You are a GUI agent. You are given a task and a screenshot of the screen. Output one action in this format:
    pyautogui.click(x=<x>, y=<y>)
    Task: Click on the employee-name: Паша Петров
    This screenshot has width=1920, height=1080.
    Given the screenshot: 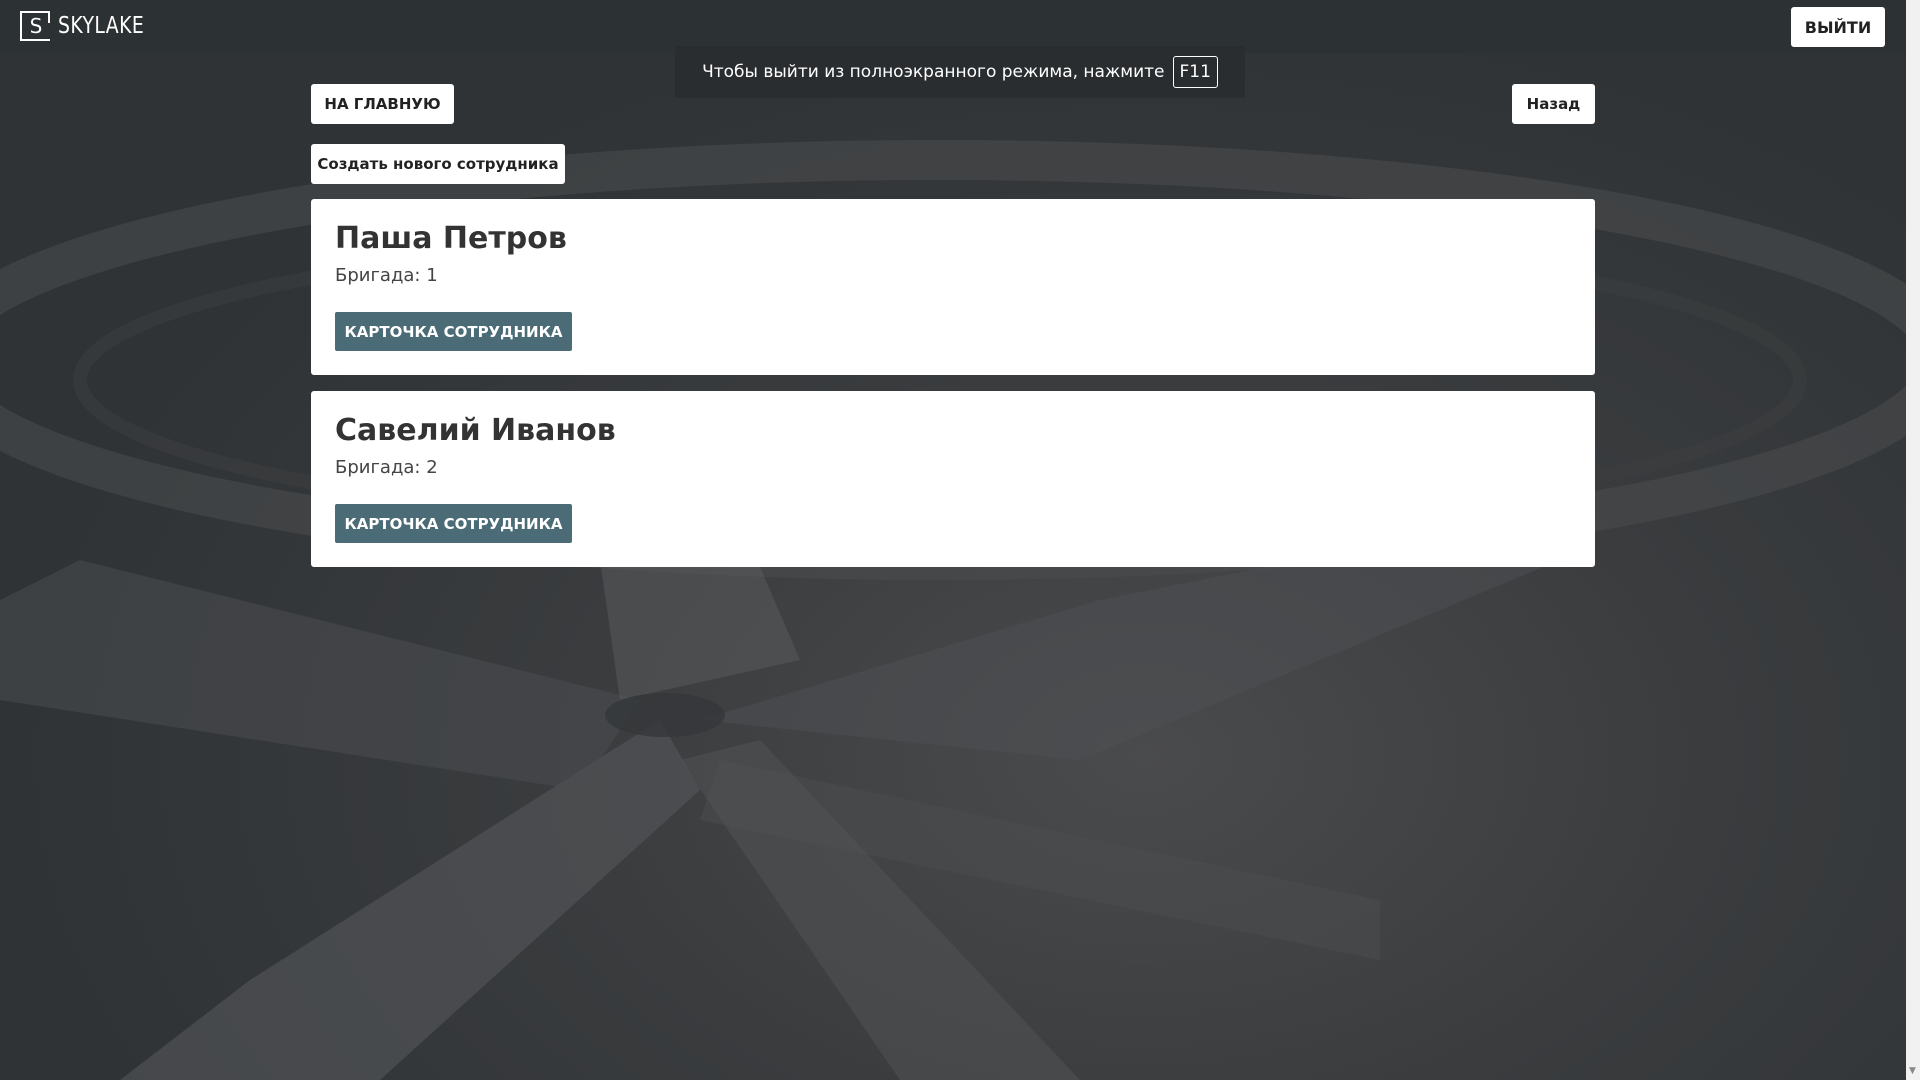 What is the action you would take?
    pyautogui.click(x=451, y=238)
    